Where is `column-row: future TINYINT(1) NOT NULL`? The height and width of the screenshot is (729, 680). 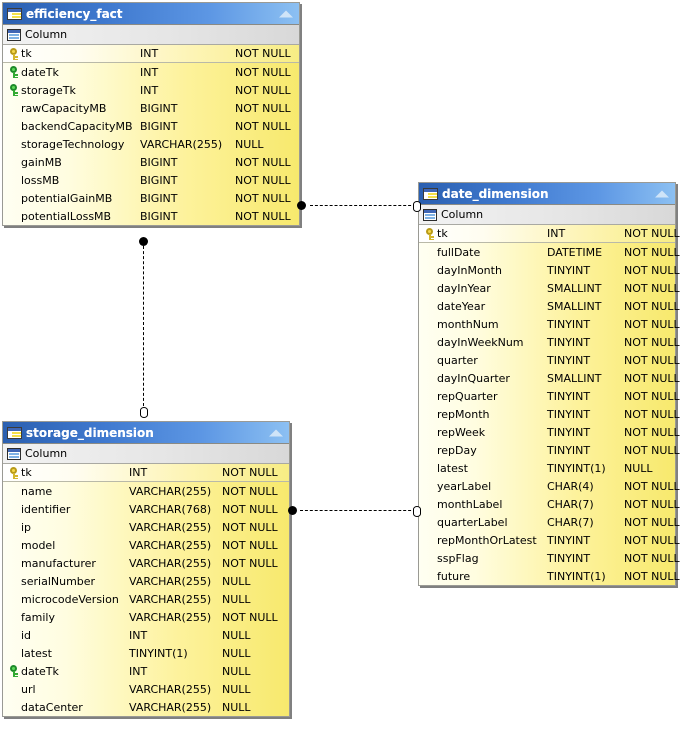
column-row: future TINYINT(1) NOT NULL is located at coordinates (549, 576).